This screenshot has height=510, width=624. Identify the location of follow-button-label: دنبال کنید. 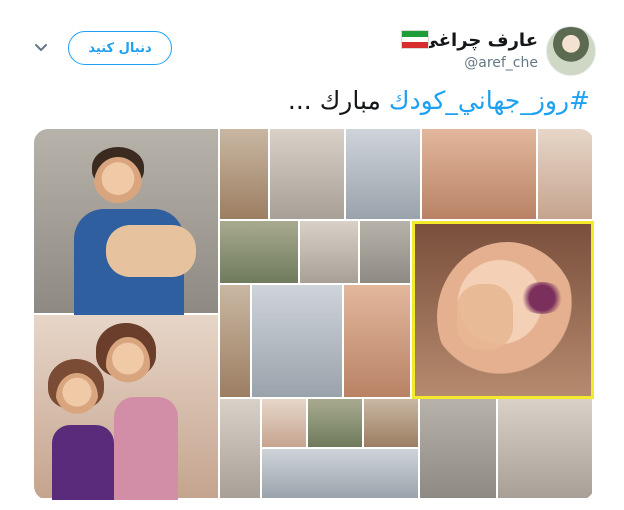
(120, 48).